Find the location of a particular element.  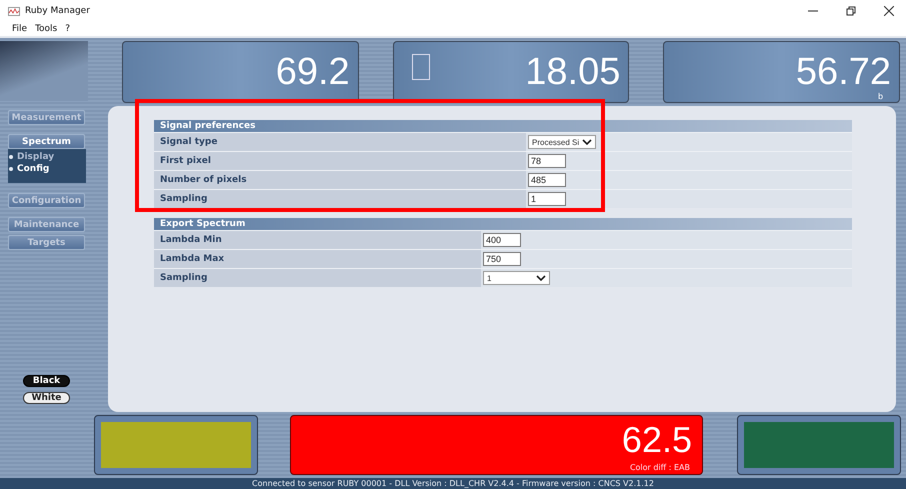

color-swatch-icon is located at coordinates (421, 67).